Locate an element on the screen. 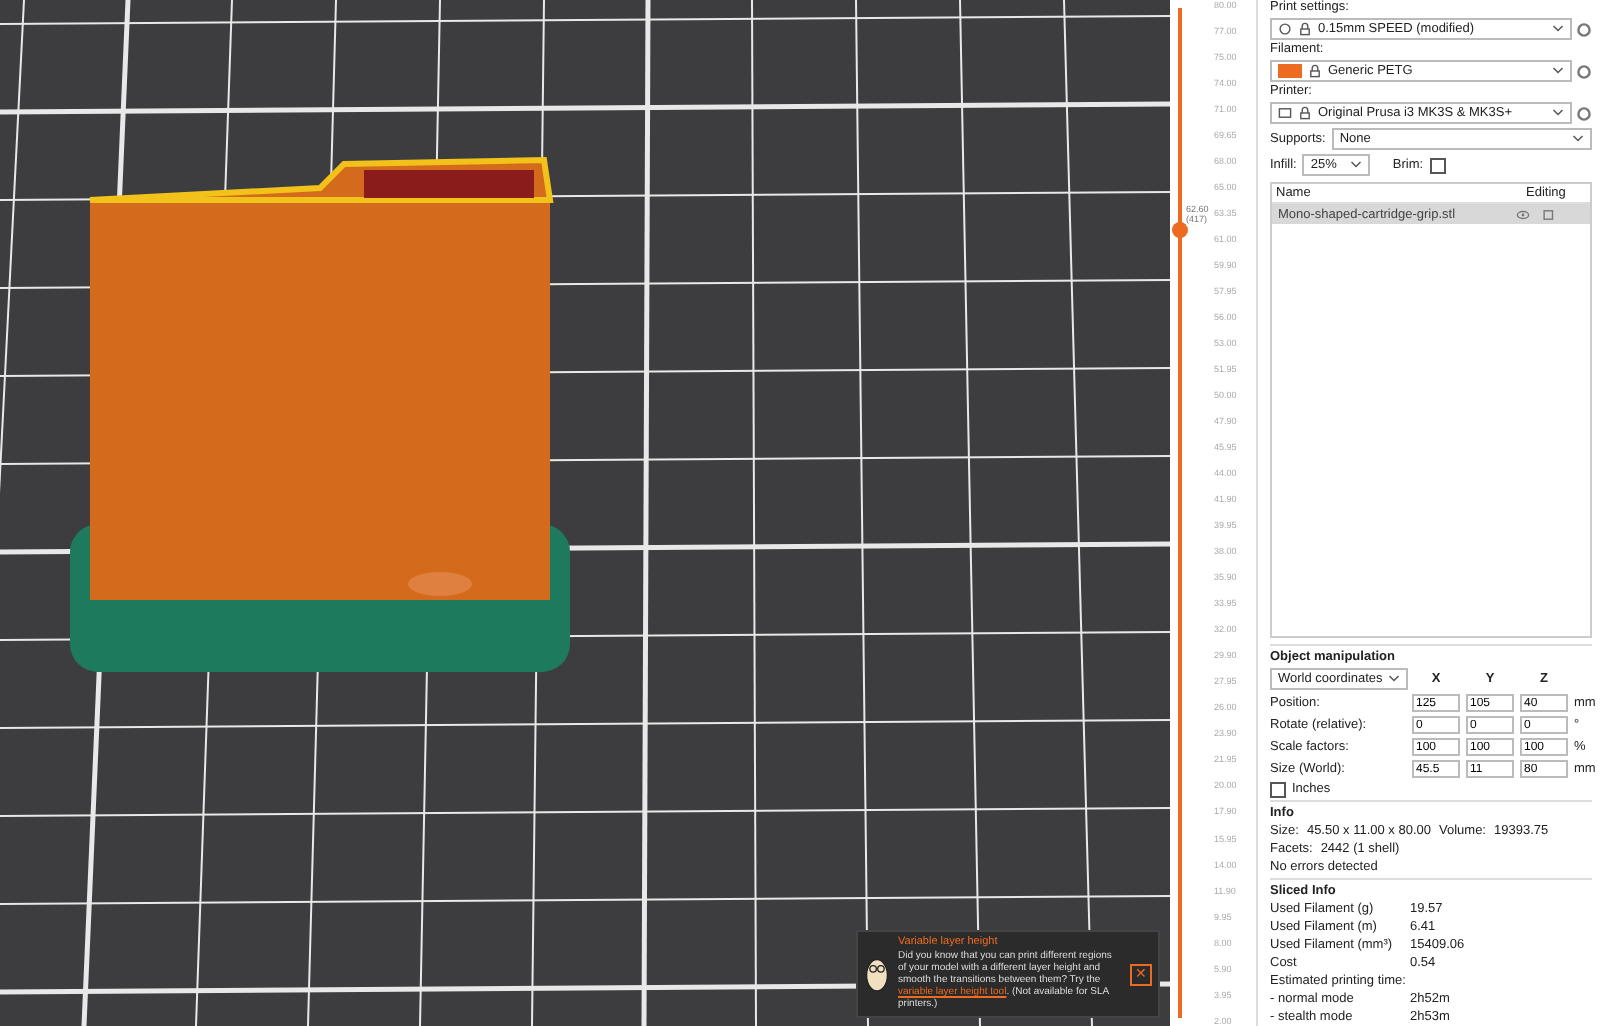 The image size is (1600, 1026). inches-checkbox is located at coordinates (1278, 790).